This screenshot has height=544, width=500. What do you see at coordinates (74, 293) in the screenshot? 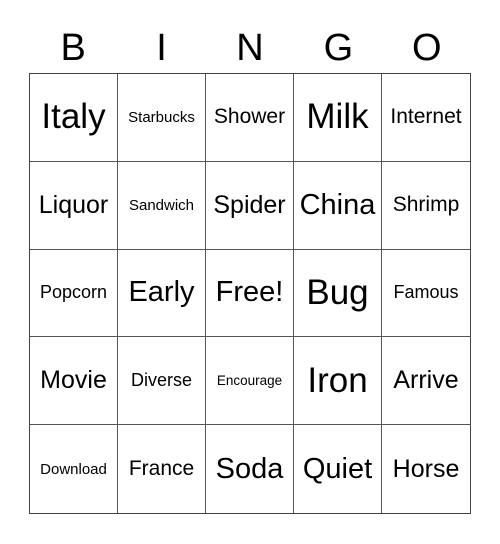
I see `bingo-cell: Popcorn` at bounding box center [74, 293].